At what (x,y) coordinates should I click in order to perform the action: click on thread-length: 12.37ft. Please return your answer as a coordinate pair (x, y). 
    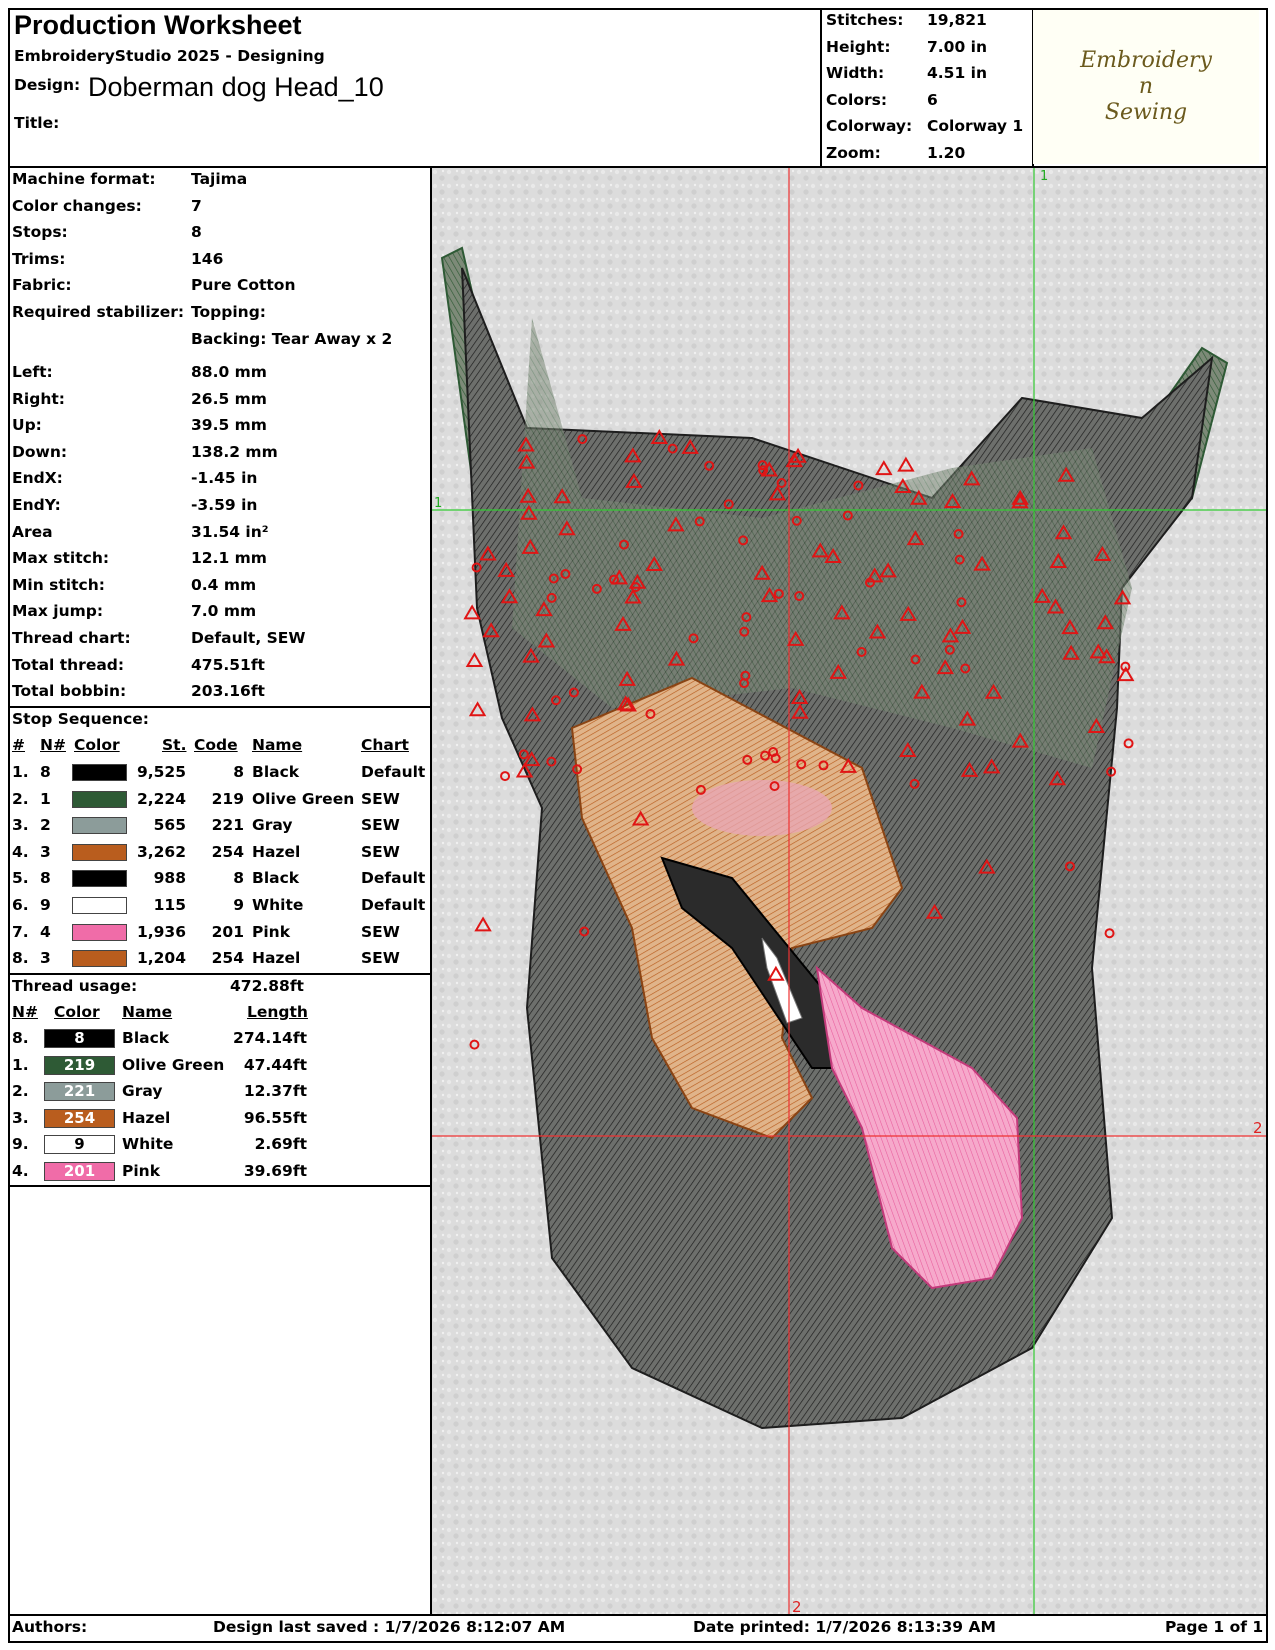
    Looking at the image, I should click on (275, 1091).